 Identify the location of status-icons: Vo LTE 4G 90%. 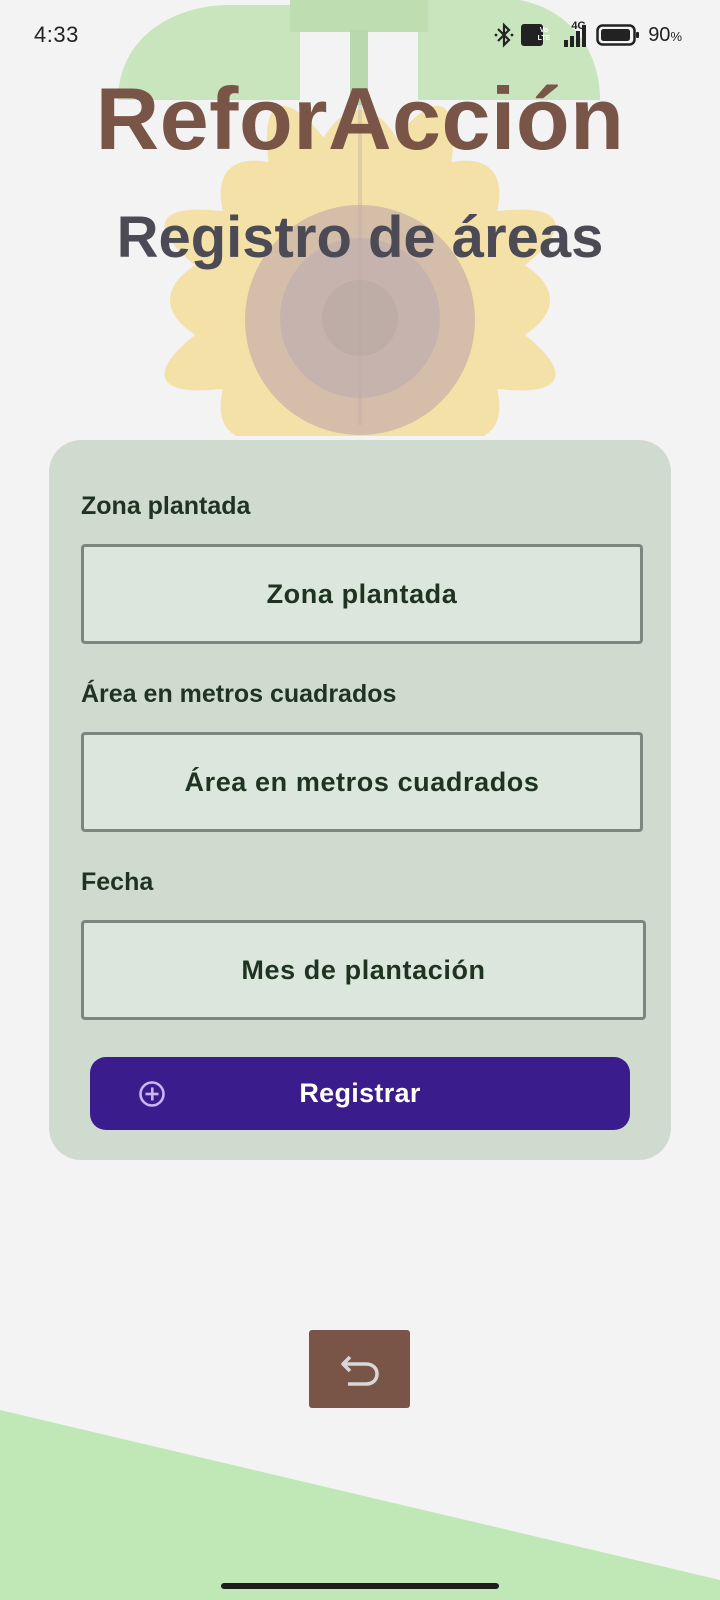
(588, 35).